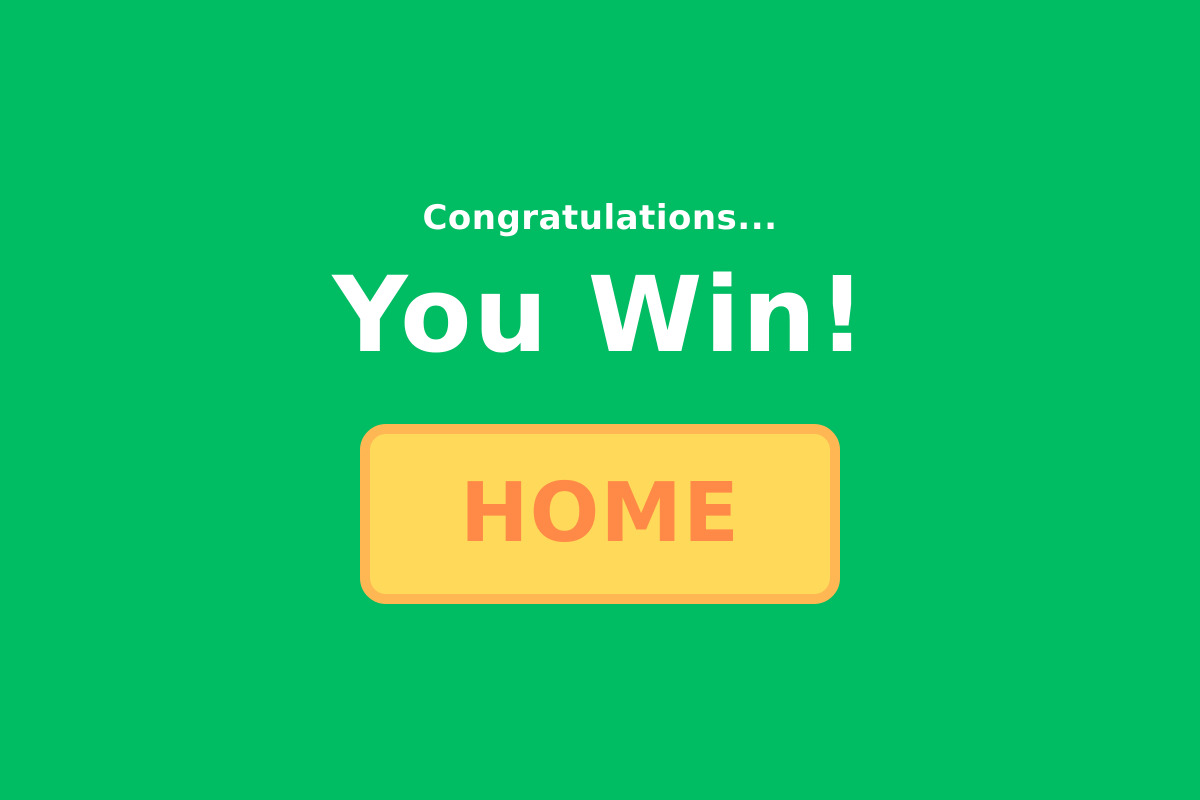 This screenshot has width=1200, height=800. I want to click on home-button-label: HOME, so click(600, 513).